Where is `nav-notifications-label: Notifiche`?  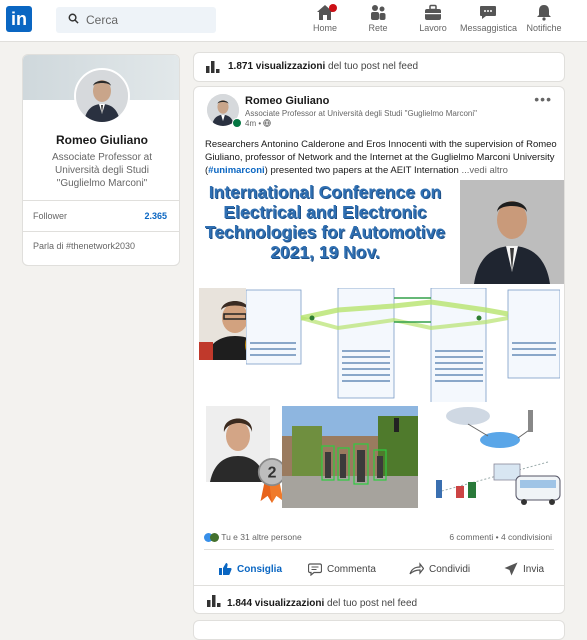 nav-notifications-label: Notifiche is located at coordinates (544, 28).